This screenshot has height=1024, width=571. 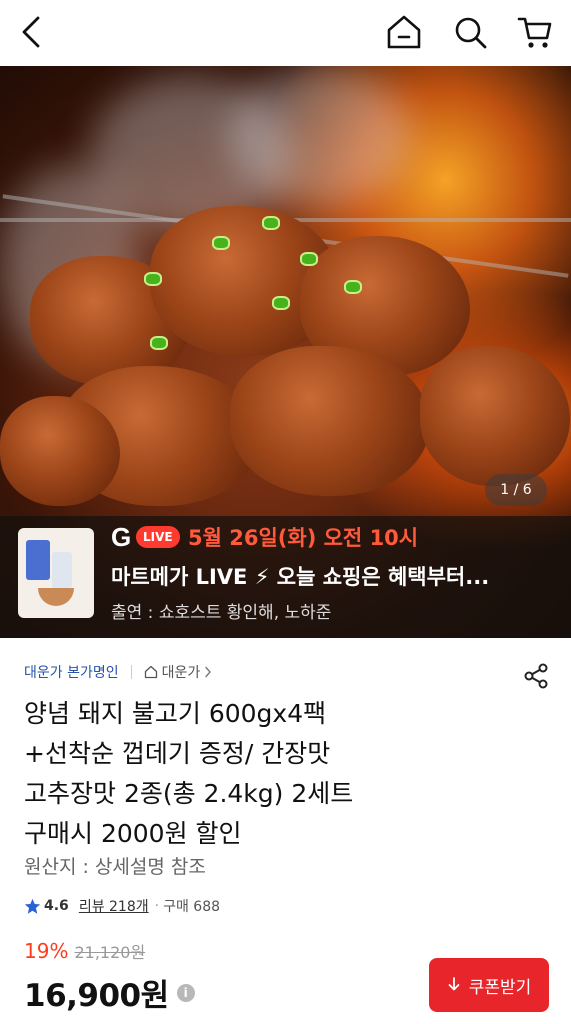 What do you see at coordinates (185, 992) in the screenshot?
I see `info-icon: i` at bounding box center [185, 992].